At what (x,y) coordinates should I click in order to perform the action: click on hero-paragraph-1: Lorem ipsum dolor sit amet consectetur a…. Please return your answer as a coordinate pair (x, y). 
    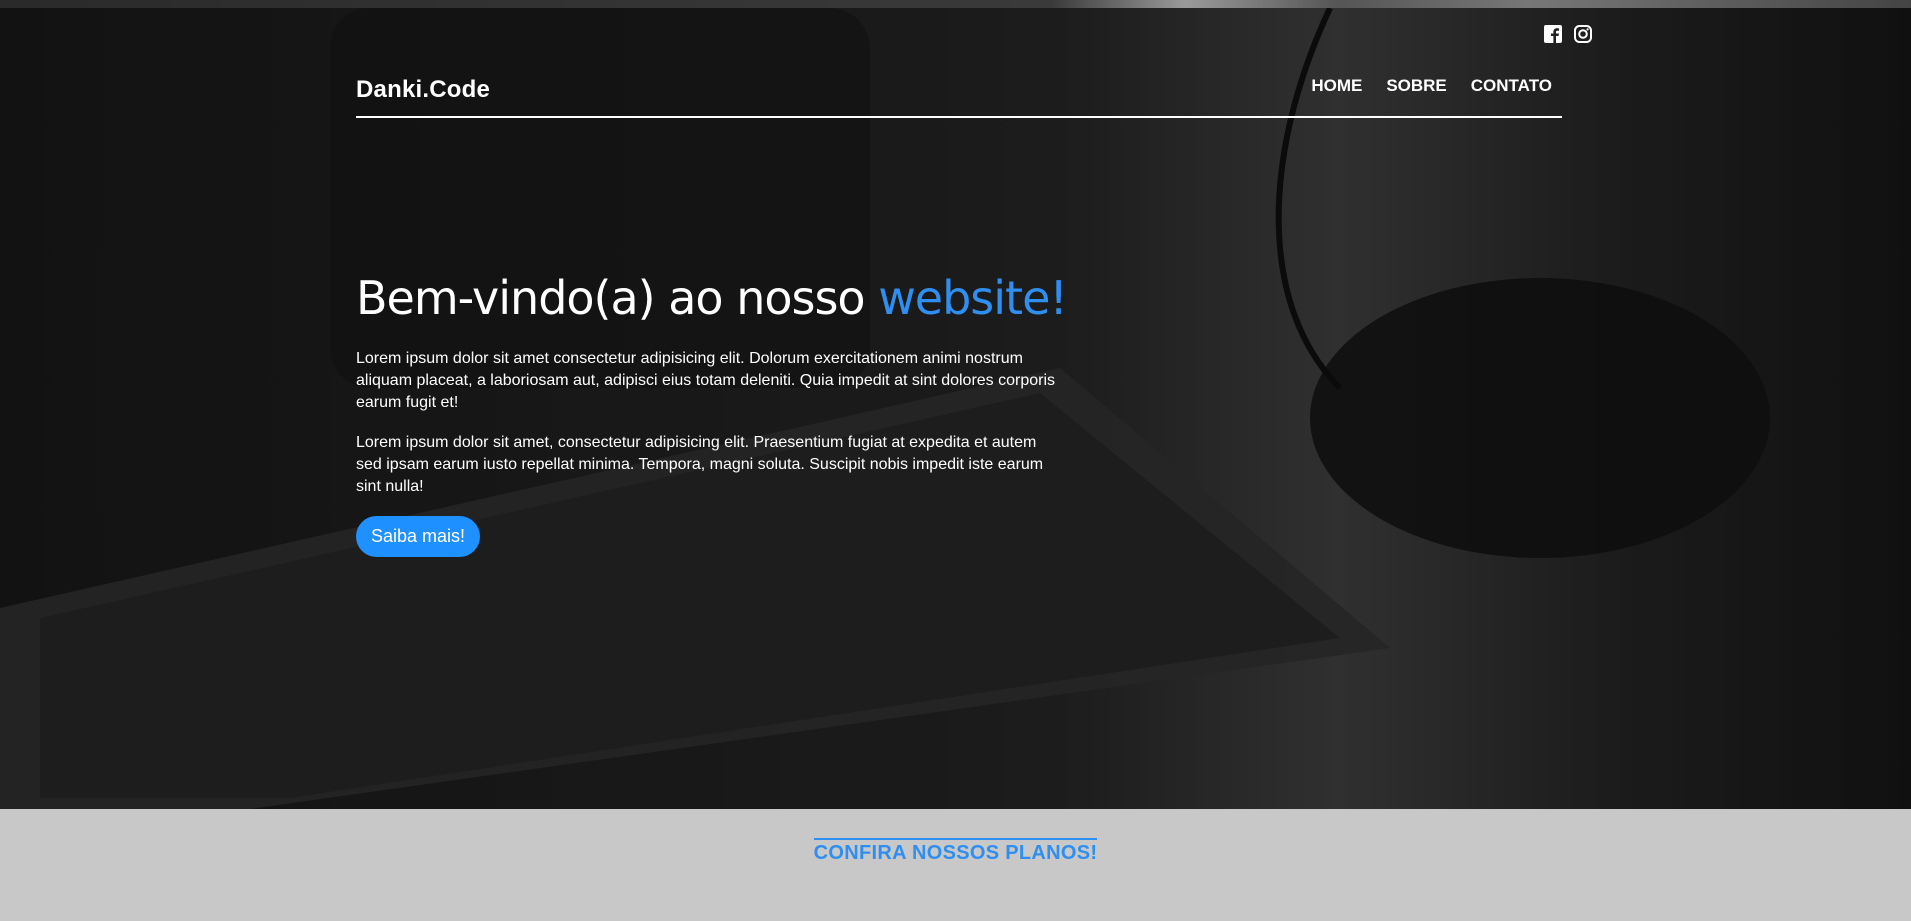
    Looking at the image, I should click on (706, 380).